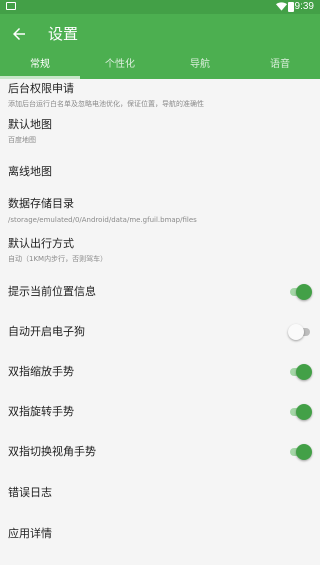 This screenshot has width=320, height=565. Describe the element at coordinates (160, 96) in the screenshot. I see `setting-background-permission: 后台权限申请 添加后台运行白名单及忽略电池优化，保证位置，导航的准确性` at that location.